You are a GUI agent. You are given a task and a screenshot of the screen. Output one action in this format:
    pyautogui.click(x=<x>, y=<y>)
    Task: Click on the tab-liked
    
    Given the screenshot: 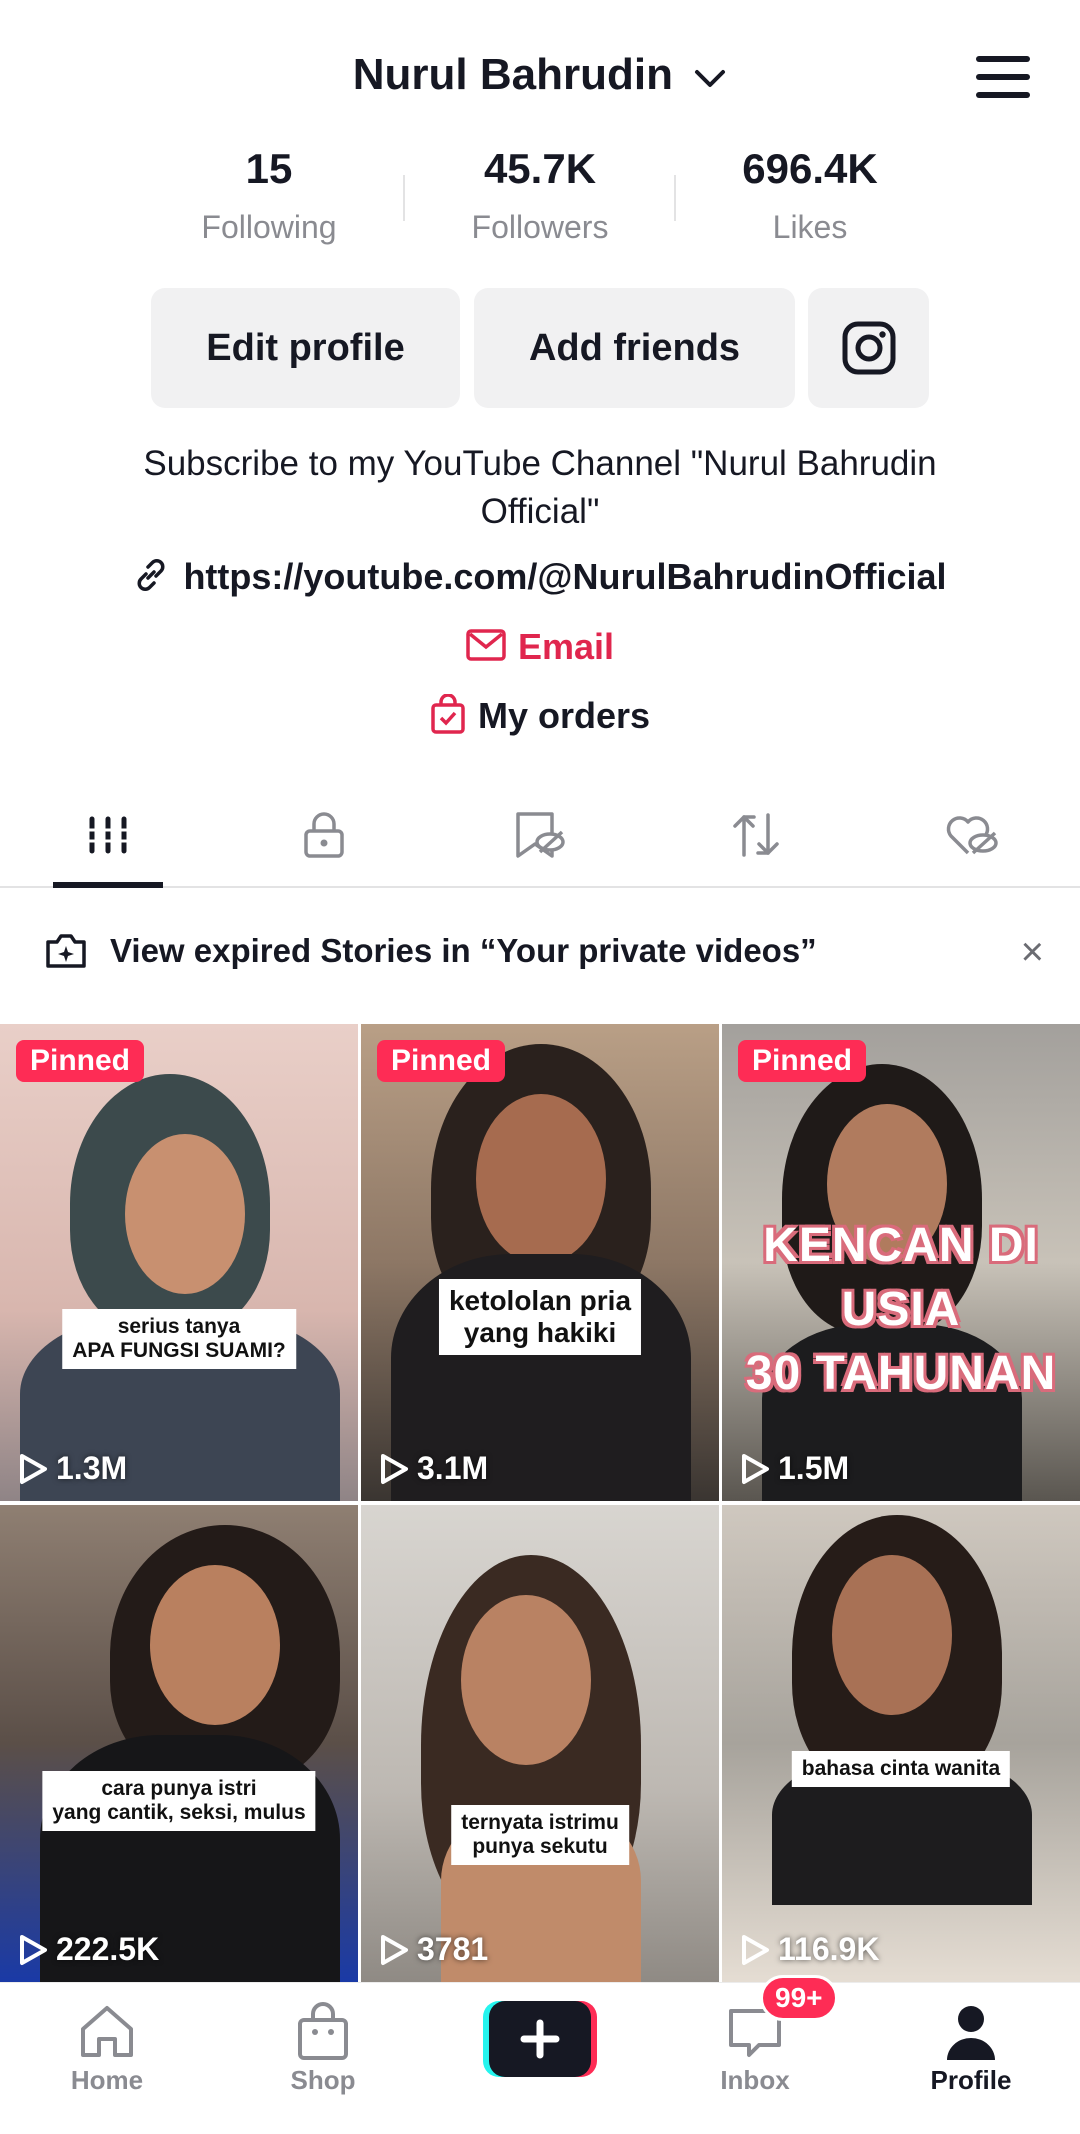 What is the action you would take?
    pyautogui.click(x=972, y=835)
    